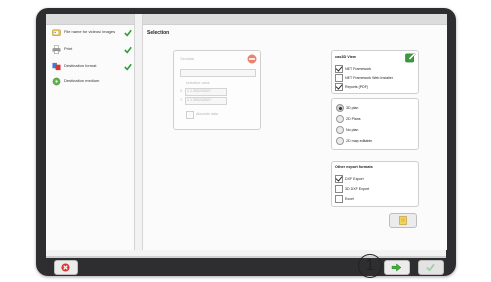  What do you see at coordinates (80, 66) in the screenshot?
I see `step-label: Destination format` at bounding box center [80, 66].